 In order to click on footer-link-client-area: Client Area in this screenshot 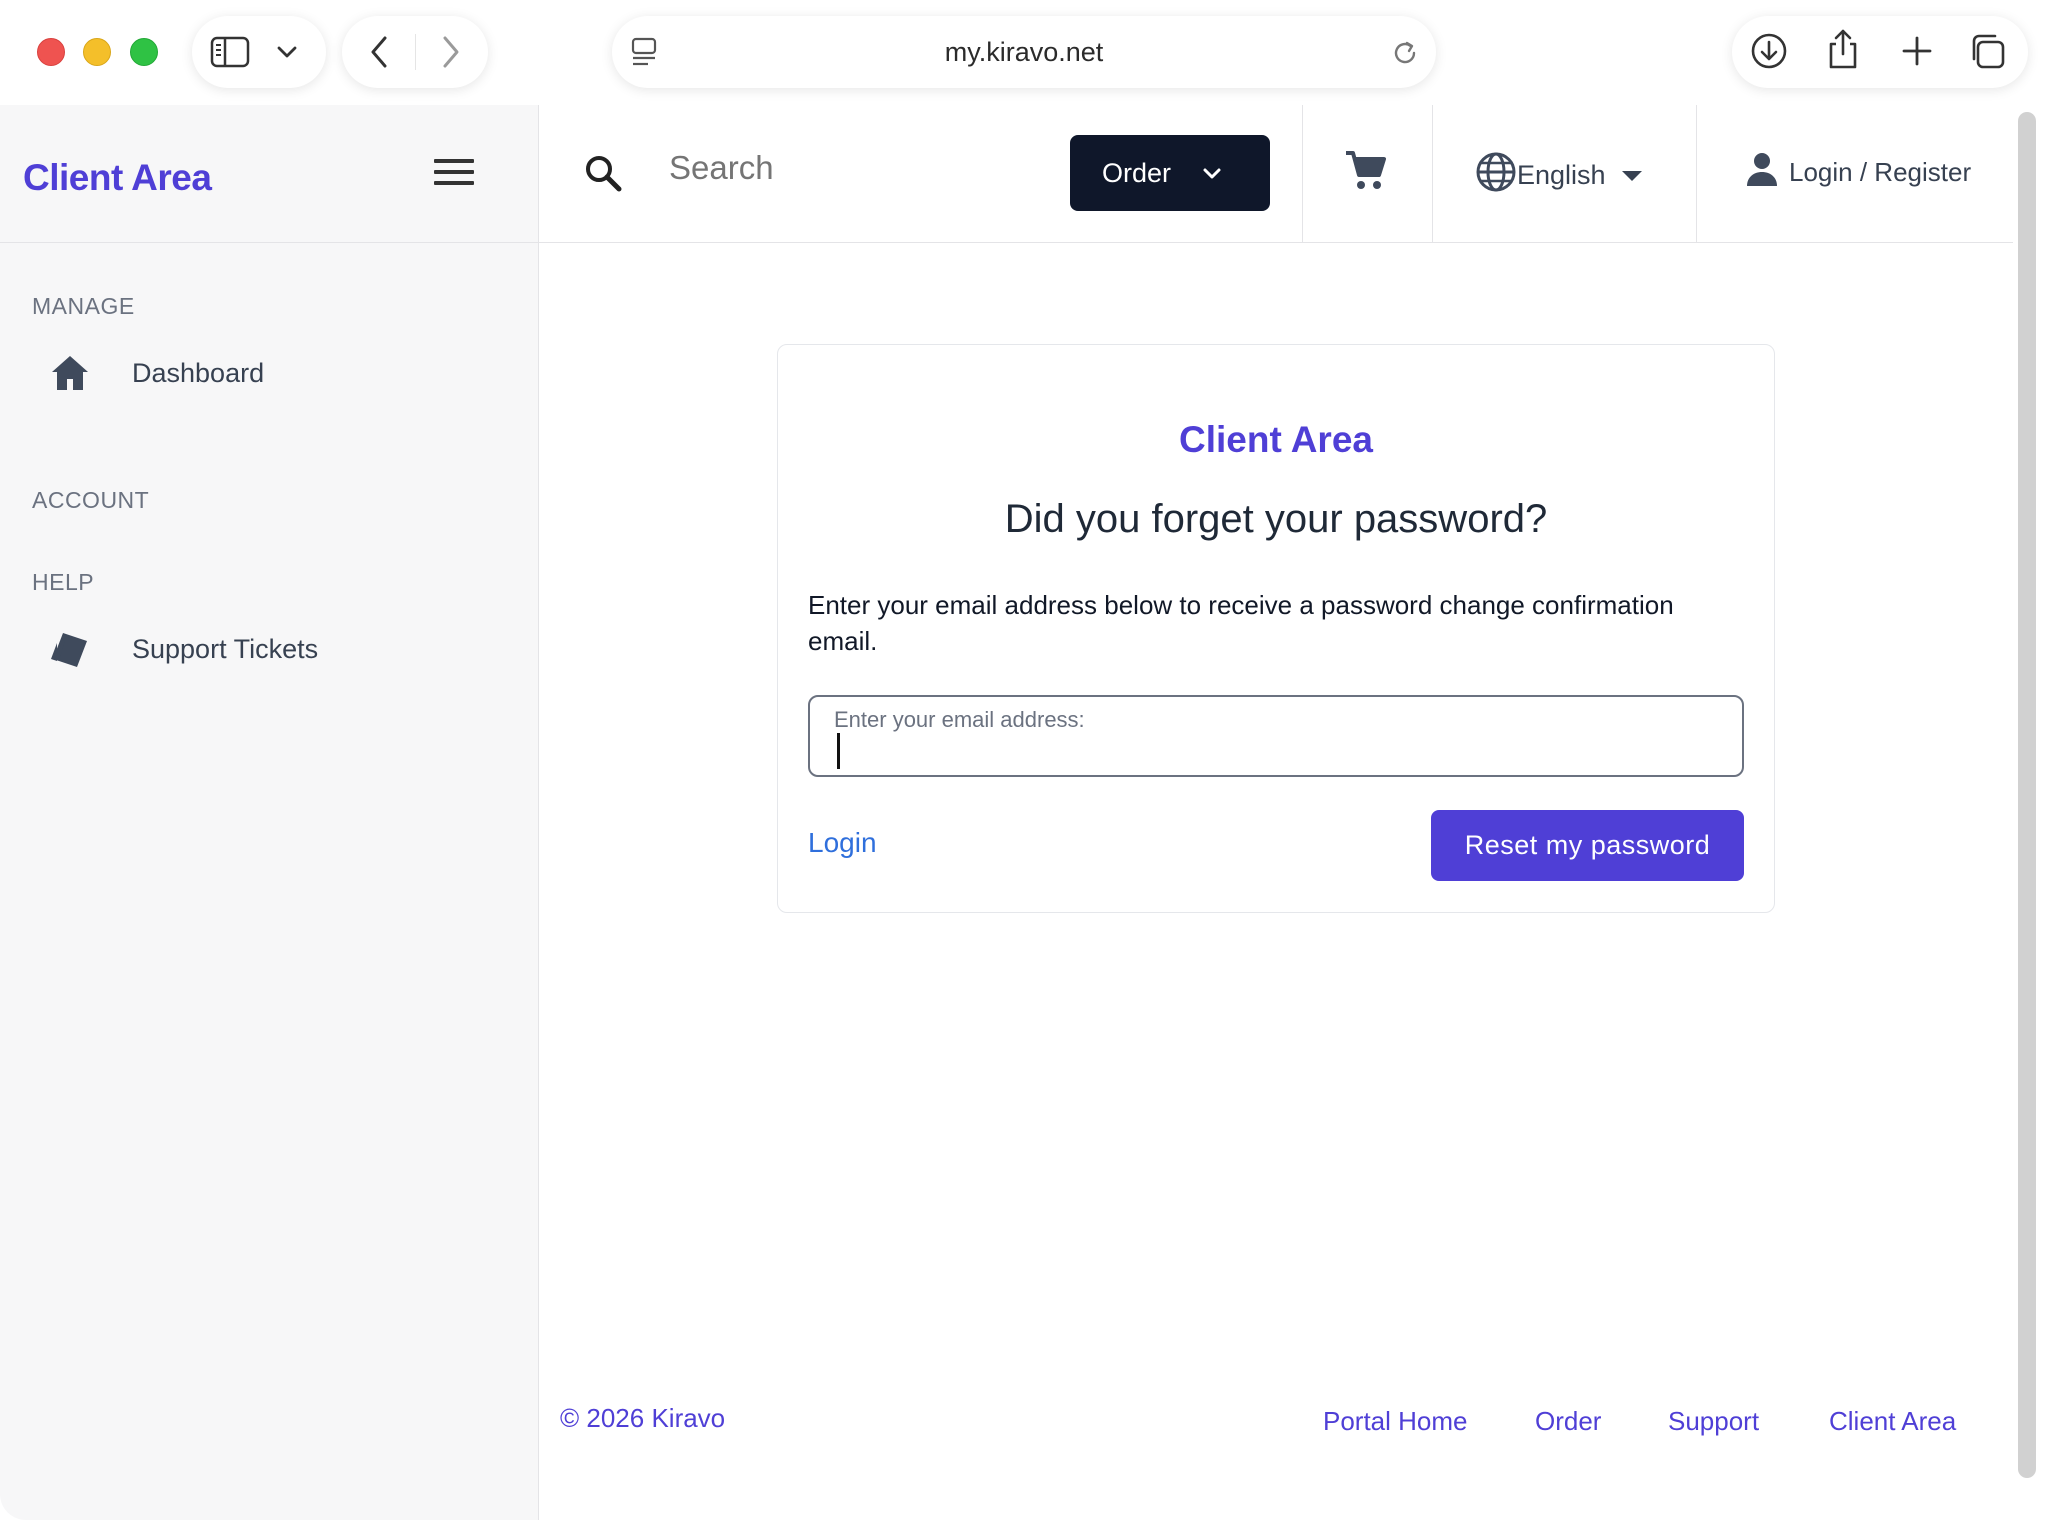, I will do `click(1892, 1421)`.